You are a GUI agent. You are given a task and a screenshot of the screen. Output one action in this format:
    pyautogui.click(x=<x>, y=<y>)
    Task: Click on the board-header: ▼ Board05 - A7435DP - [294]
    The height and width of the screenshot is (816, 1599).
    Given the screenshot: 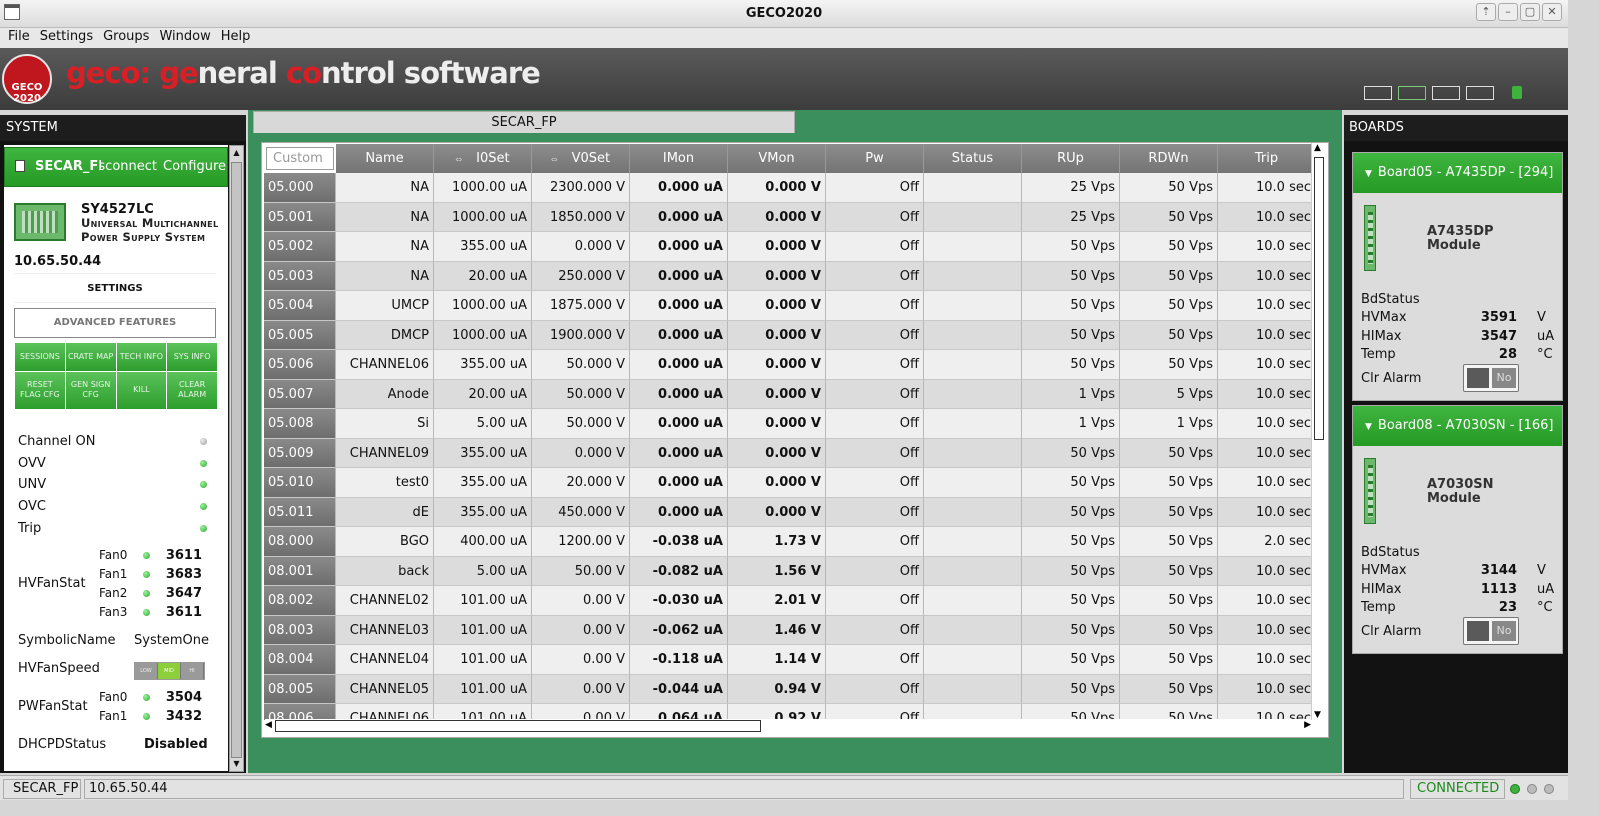 What is the action you would take?
    pyautogui.click(x=1457, y=173)
    